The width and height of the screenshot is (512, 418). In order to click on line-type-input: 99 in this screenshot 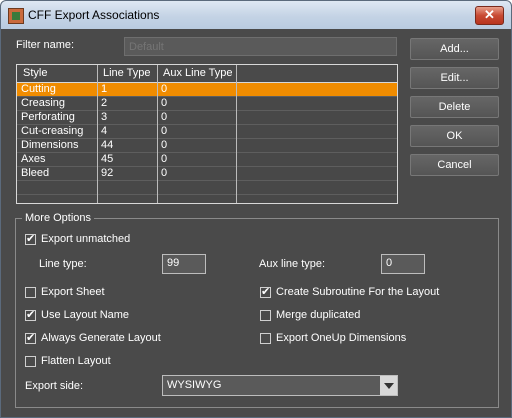, I will do `click(184, 264)`.